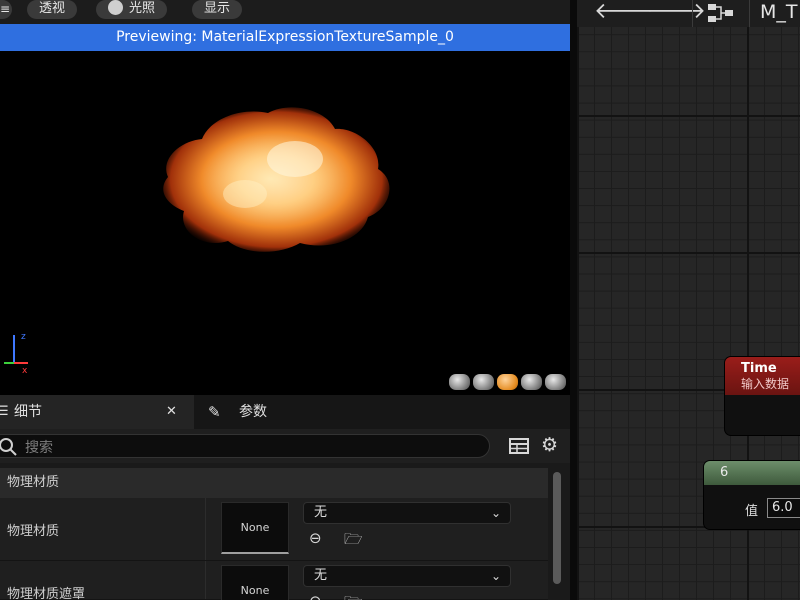 The height and width of the screenshot is (600, 800). Describe the element at coordinates (115, 7) in the screenshot. I see `lit-sphere-icon` at that location.